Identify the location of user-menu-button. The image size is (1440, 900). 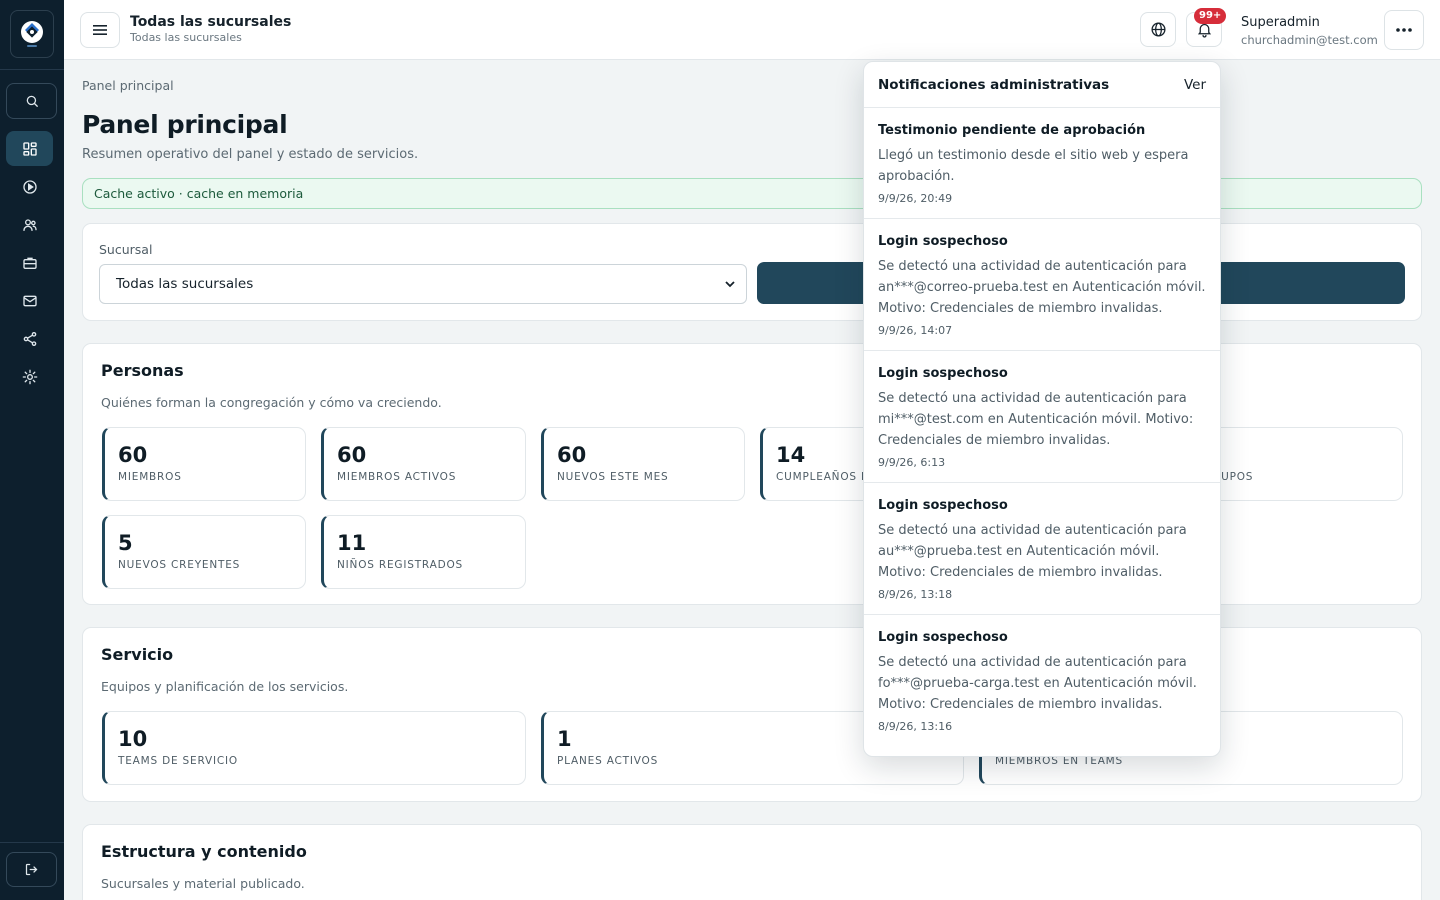
(1404, 30).